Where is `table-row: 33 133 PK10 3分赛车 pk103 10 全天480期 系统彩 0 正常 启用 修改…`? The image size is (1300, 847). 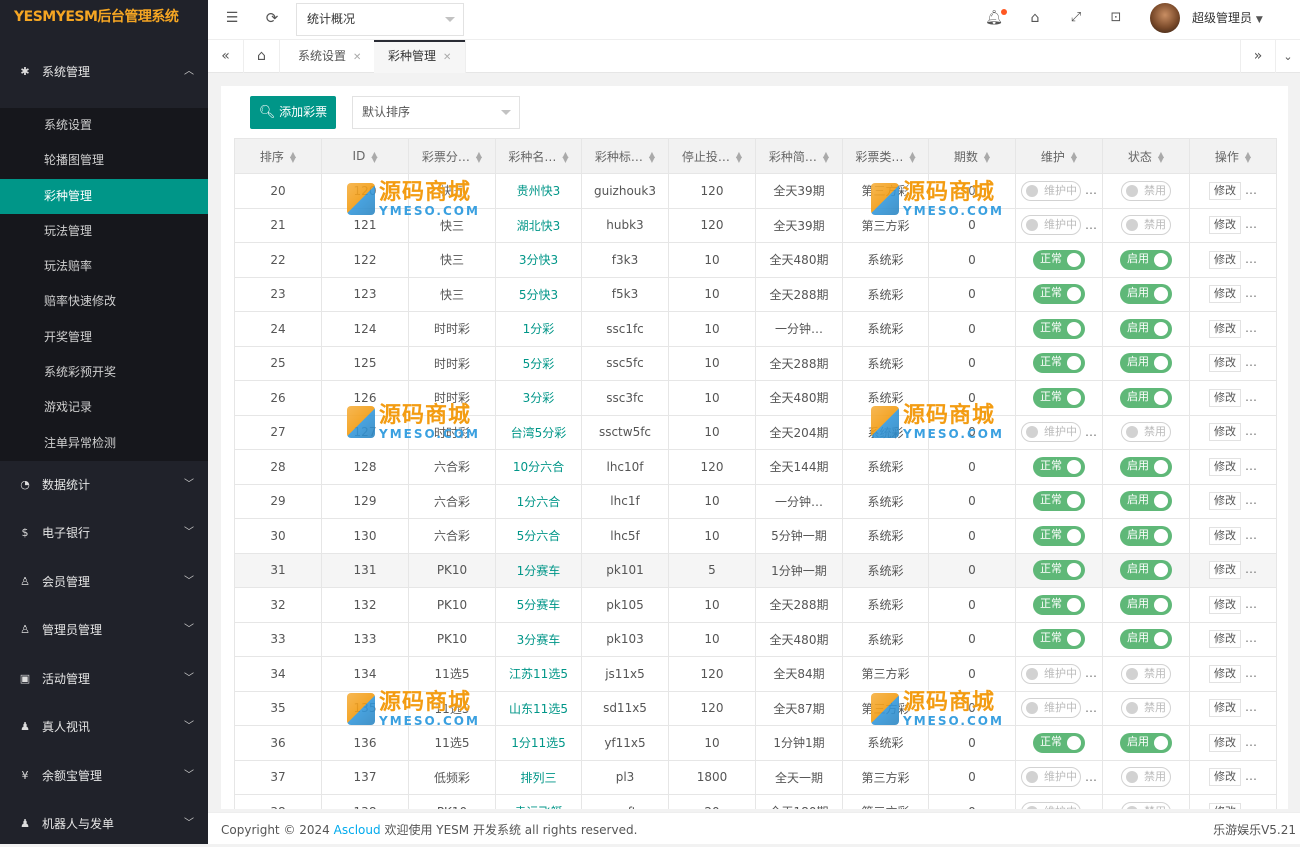 table-row: 33 133 PK10 3分赛车 pk103 10 全天480期 系统彩 0 正常 启用 修改… is located at coordinates (755, 639).